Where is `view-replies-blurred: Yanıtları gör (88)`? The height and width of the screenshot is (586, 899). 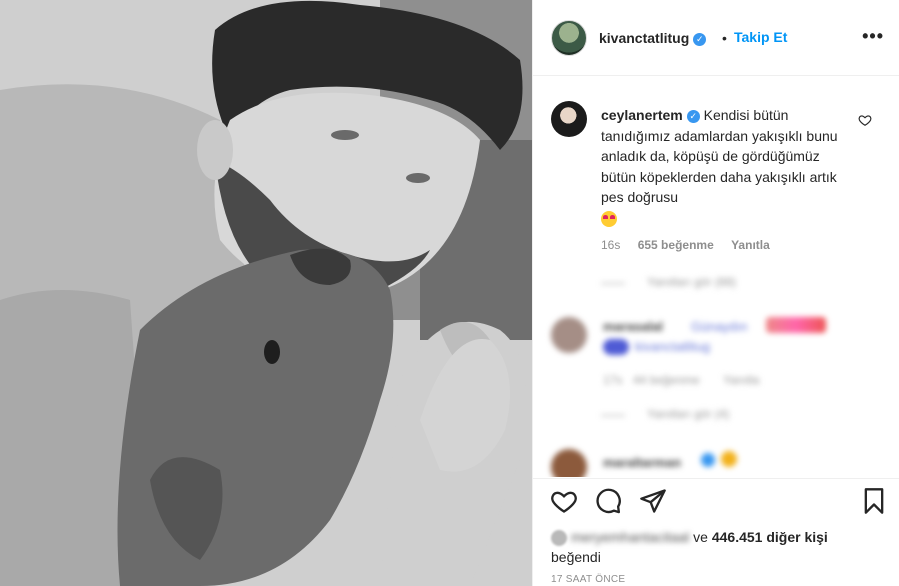 view-replies-blurred: Yanıtları gör (88) is located at coordinates (731, 285).